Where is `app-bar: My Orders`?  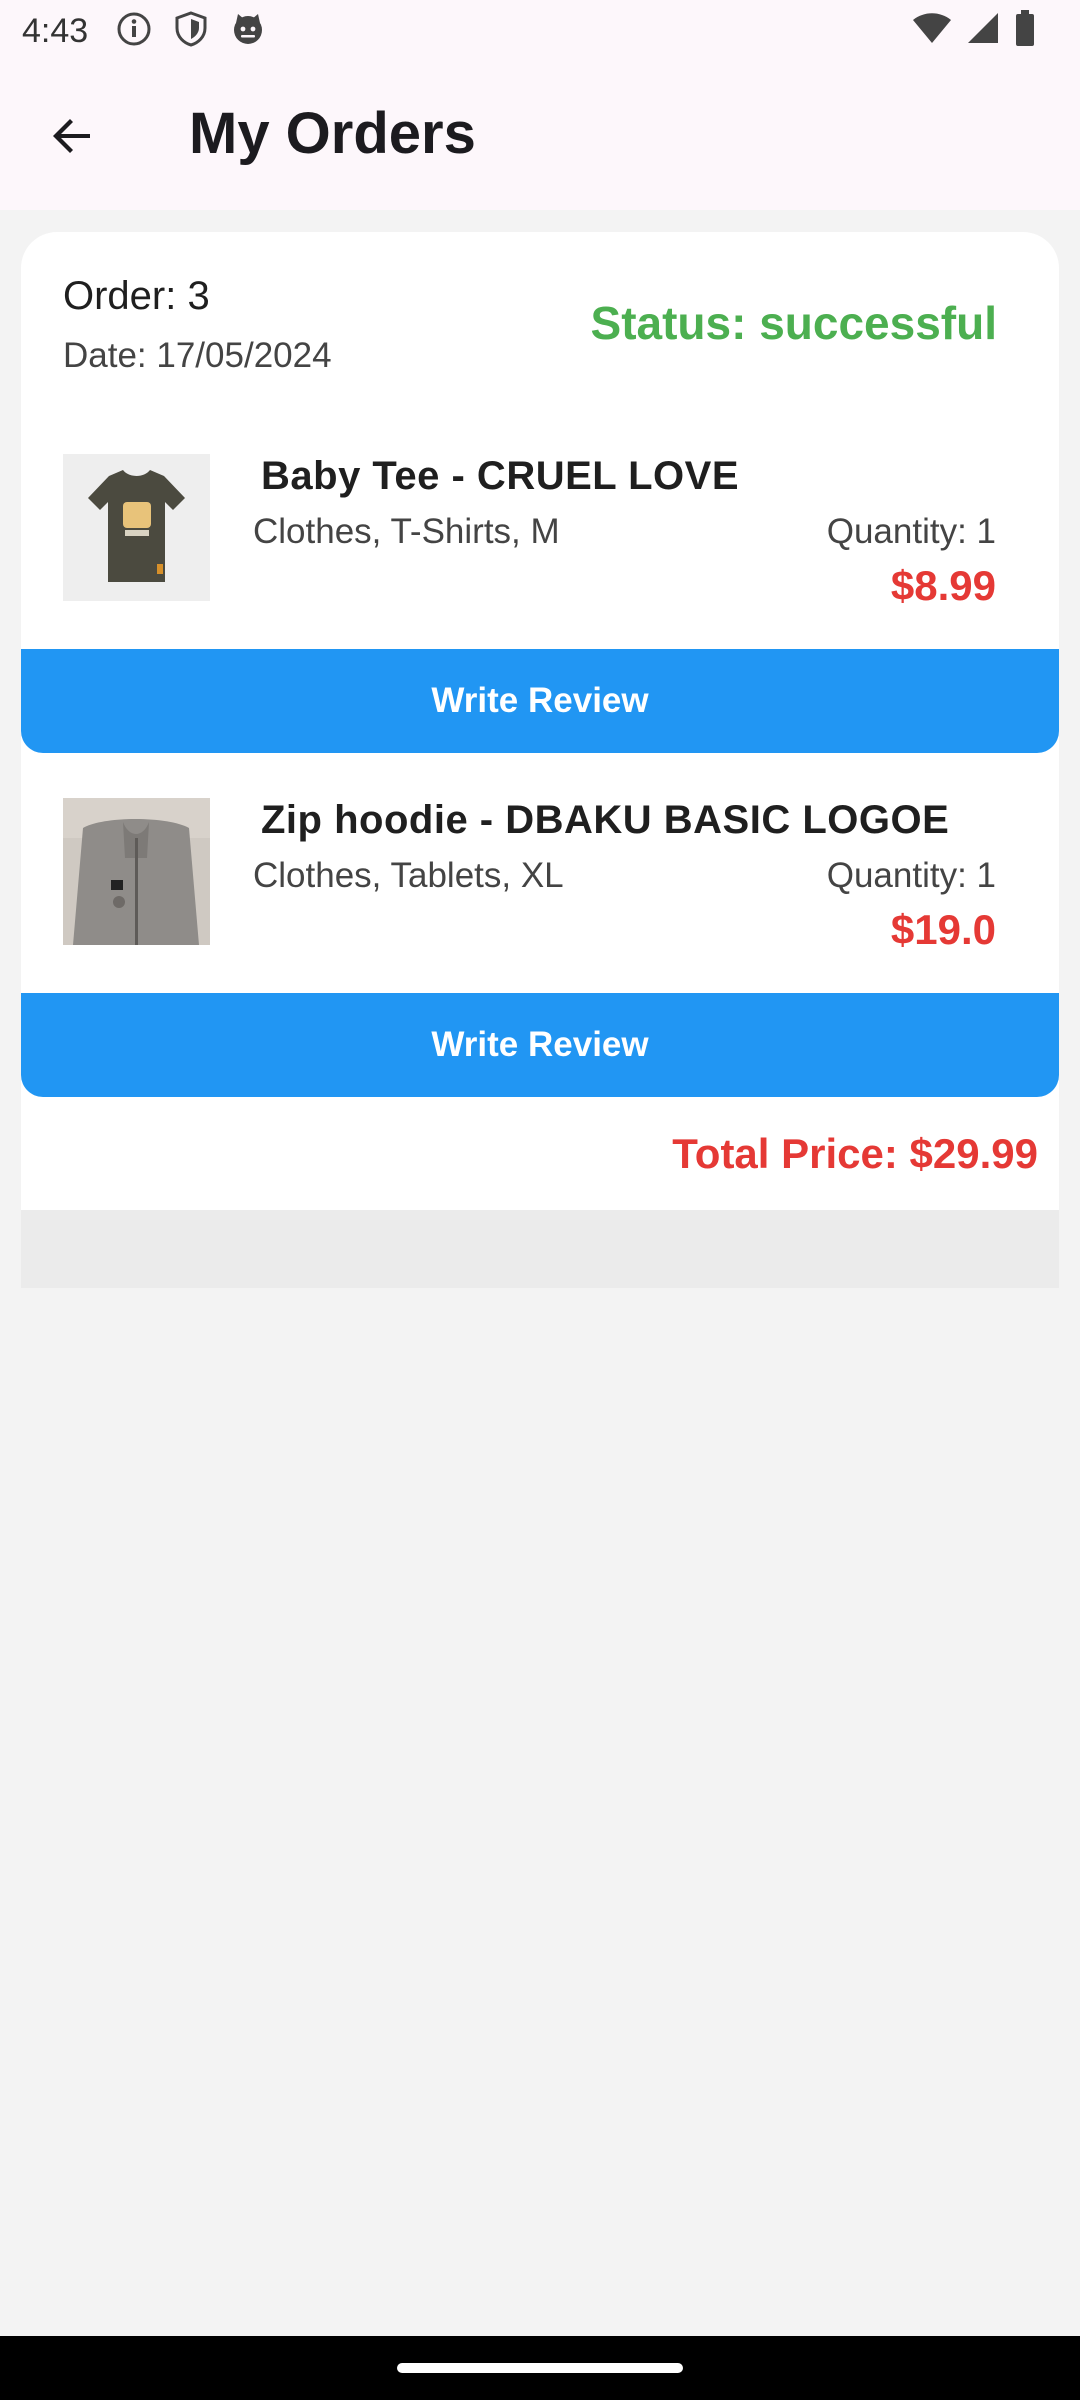 app-bar: My Orders is located at coordinates (540, 136).